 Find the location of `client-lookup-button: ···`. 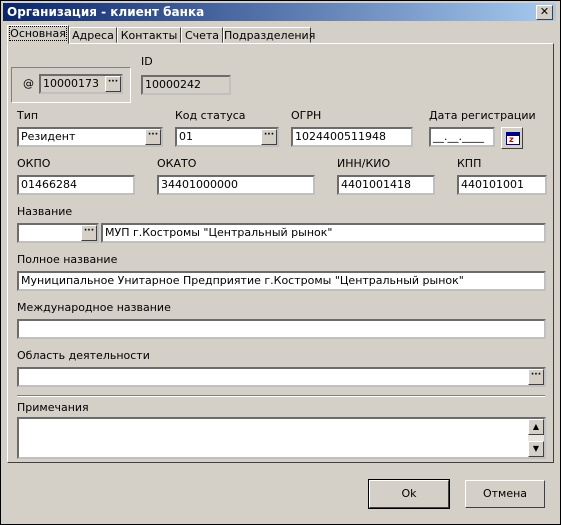

client-lookup-button: ··· is located at coordinates (113, 84).